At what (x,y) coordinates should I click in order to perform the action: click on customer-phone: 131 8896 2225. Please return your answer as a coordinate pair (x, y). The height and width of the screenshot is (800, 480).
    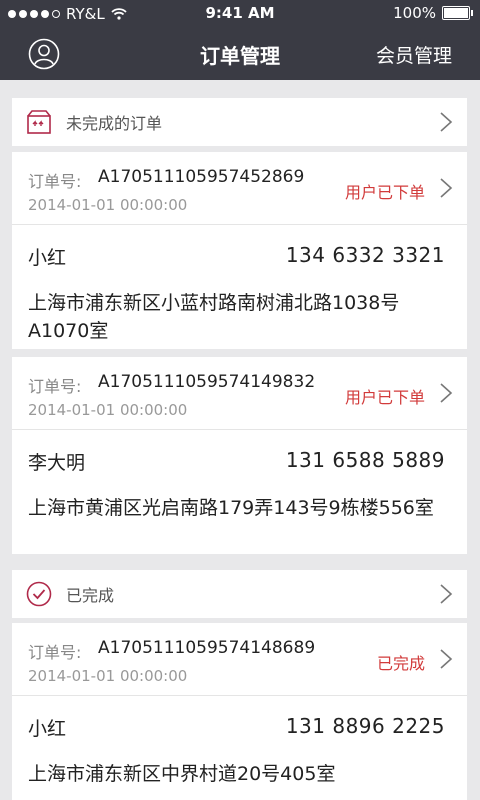
    Looking at the image, I should click on (365, 726).